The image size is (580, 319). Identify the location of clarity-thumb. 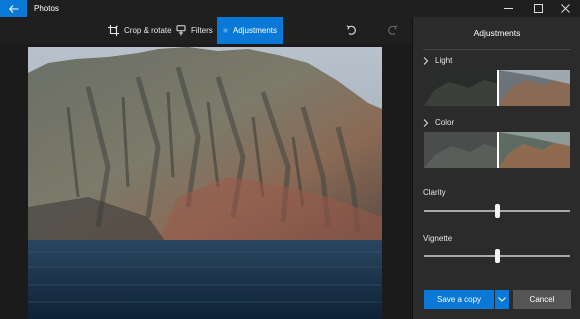
(497, 211).